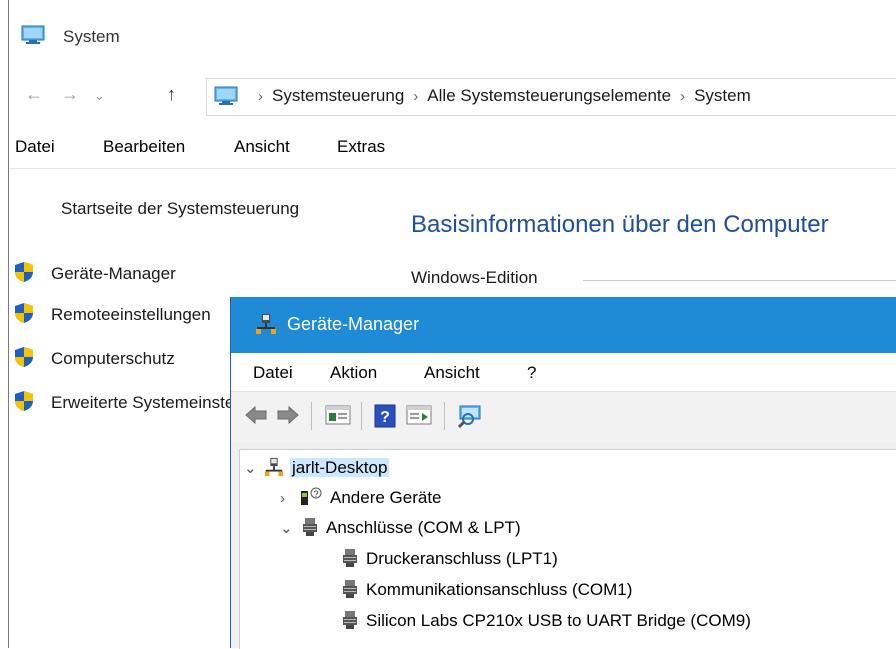 This screenshot has width=896, height=649. I want to click on recent-chevron-icon: ⌄, so click(99, 96).